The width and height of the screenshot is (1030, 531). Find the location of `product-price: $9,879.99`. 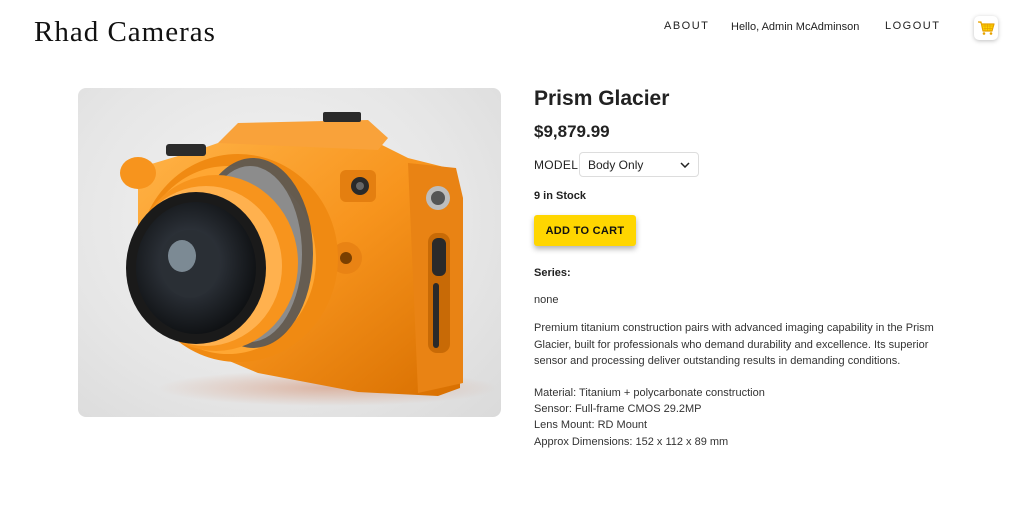

product-price: $9,879.99 is located at coordinates (572, 131).